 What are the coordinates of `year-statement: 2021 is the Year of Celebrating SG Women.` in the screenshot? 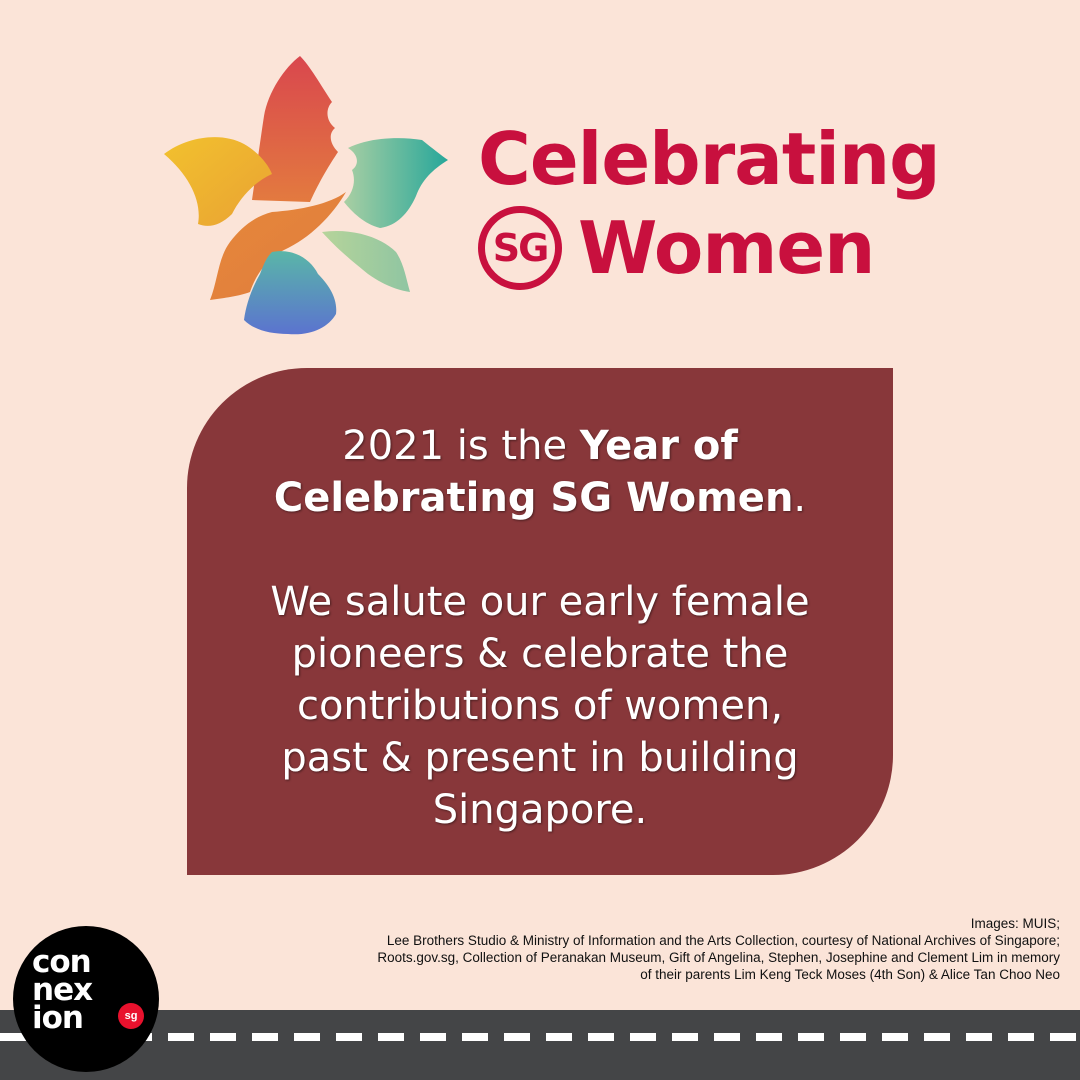 It's located at (540, 472).